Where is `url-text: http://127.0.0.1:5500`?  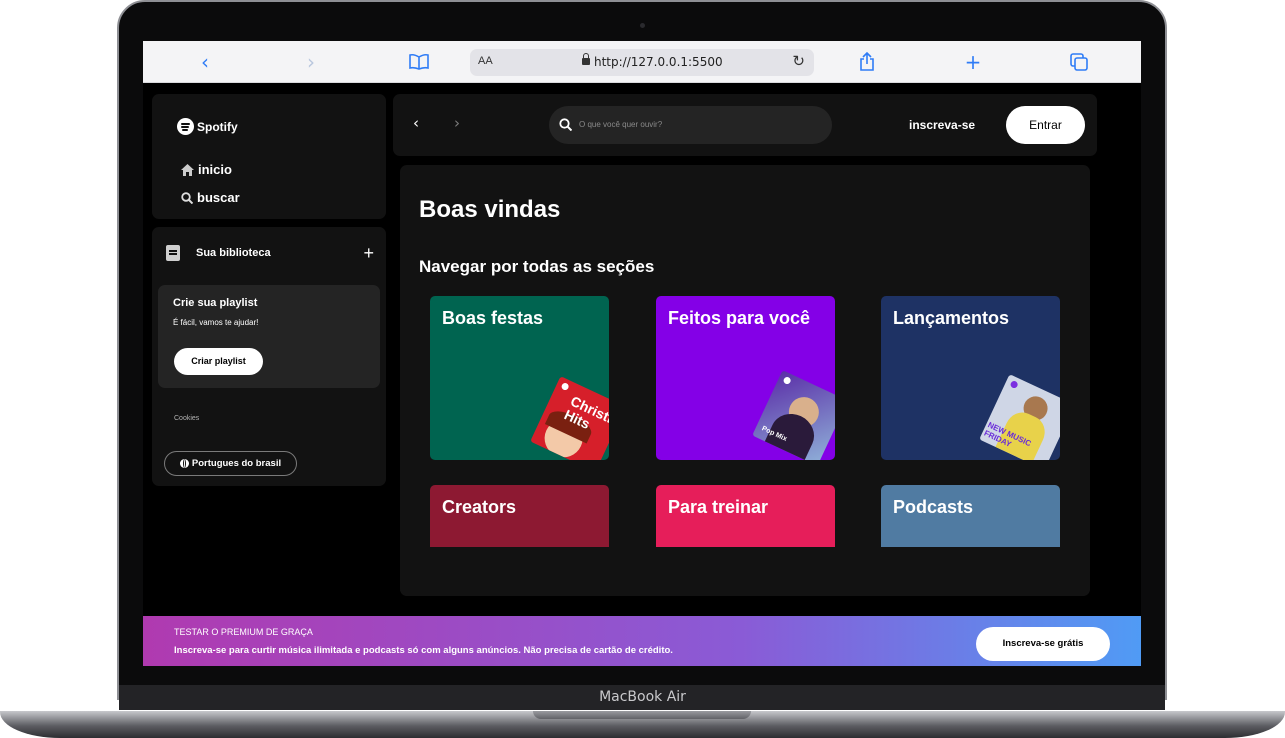 url-text: http://127.0.0.1:5500 is located at coordinates (658, 62).